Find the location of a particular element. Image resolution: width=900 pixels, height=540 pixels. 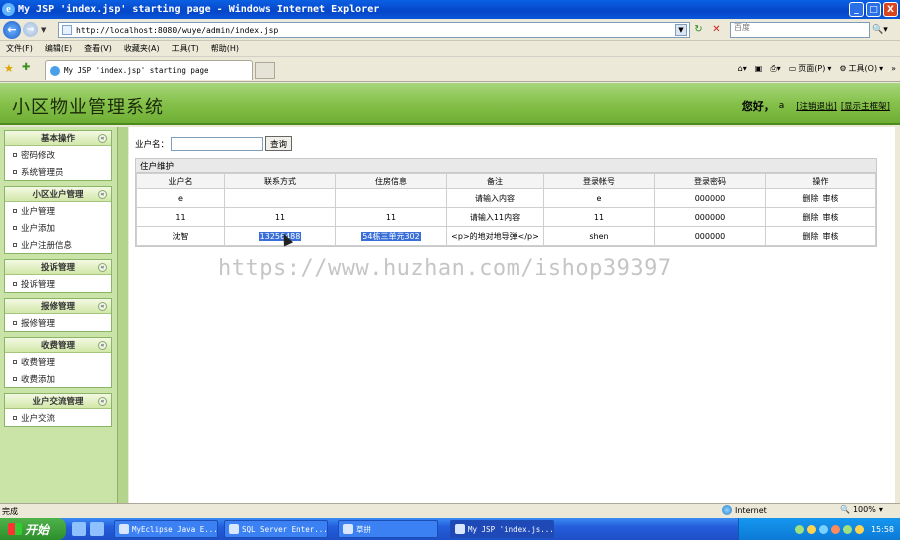

toolbar-overflow-icon: » is located at coordinates (893, 68).